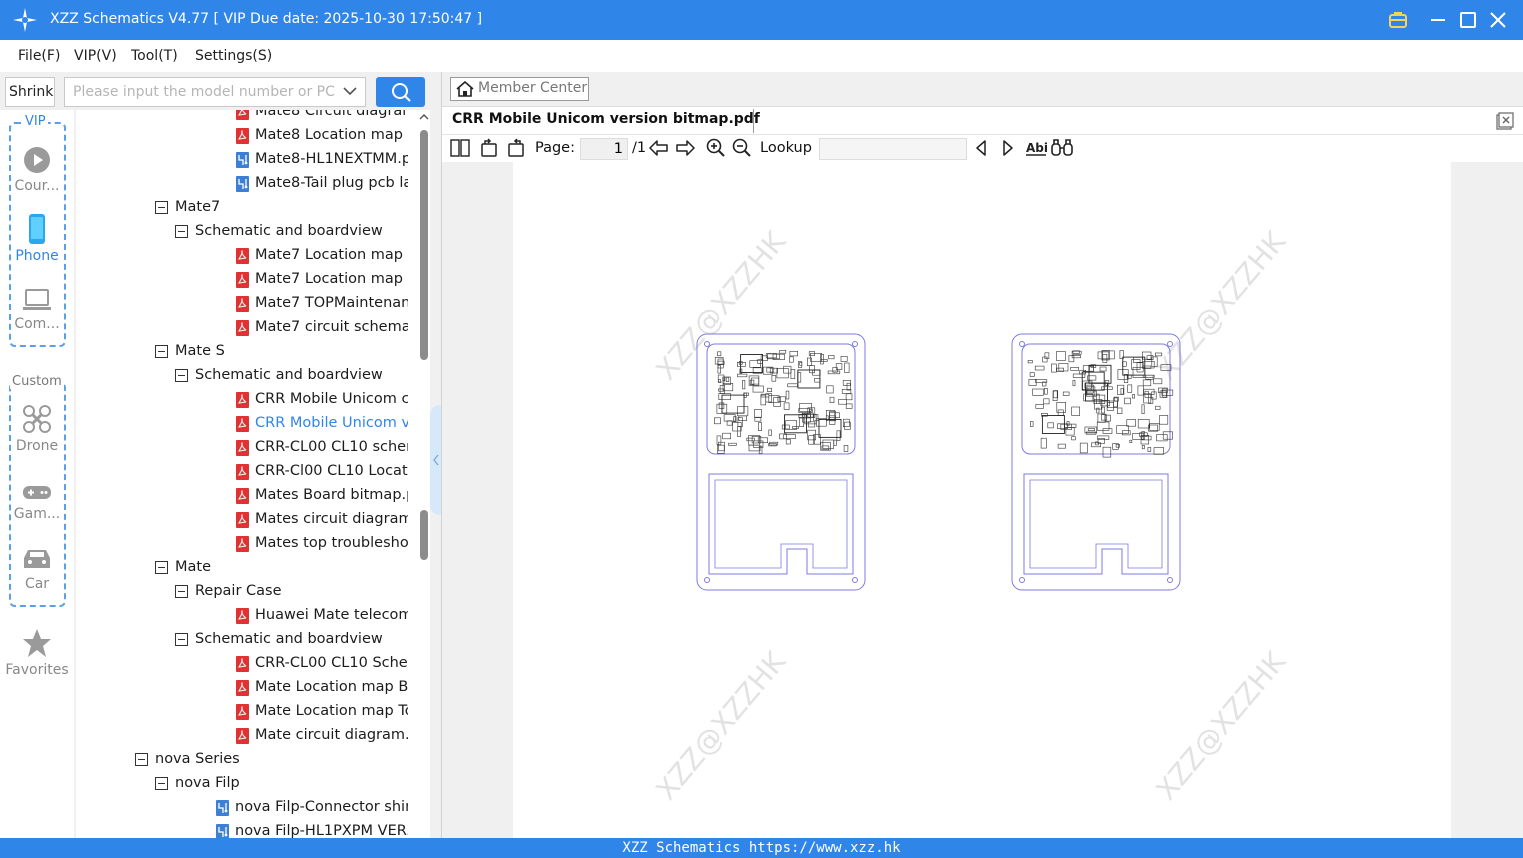 This screenshot has width=1523, height=858. What do you see at coordinates (331, 279) in the screenshot?
I see `tree-item-label: Mate7 Location map en B.pdf` at bounding box center [331, 279].